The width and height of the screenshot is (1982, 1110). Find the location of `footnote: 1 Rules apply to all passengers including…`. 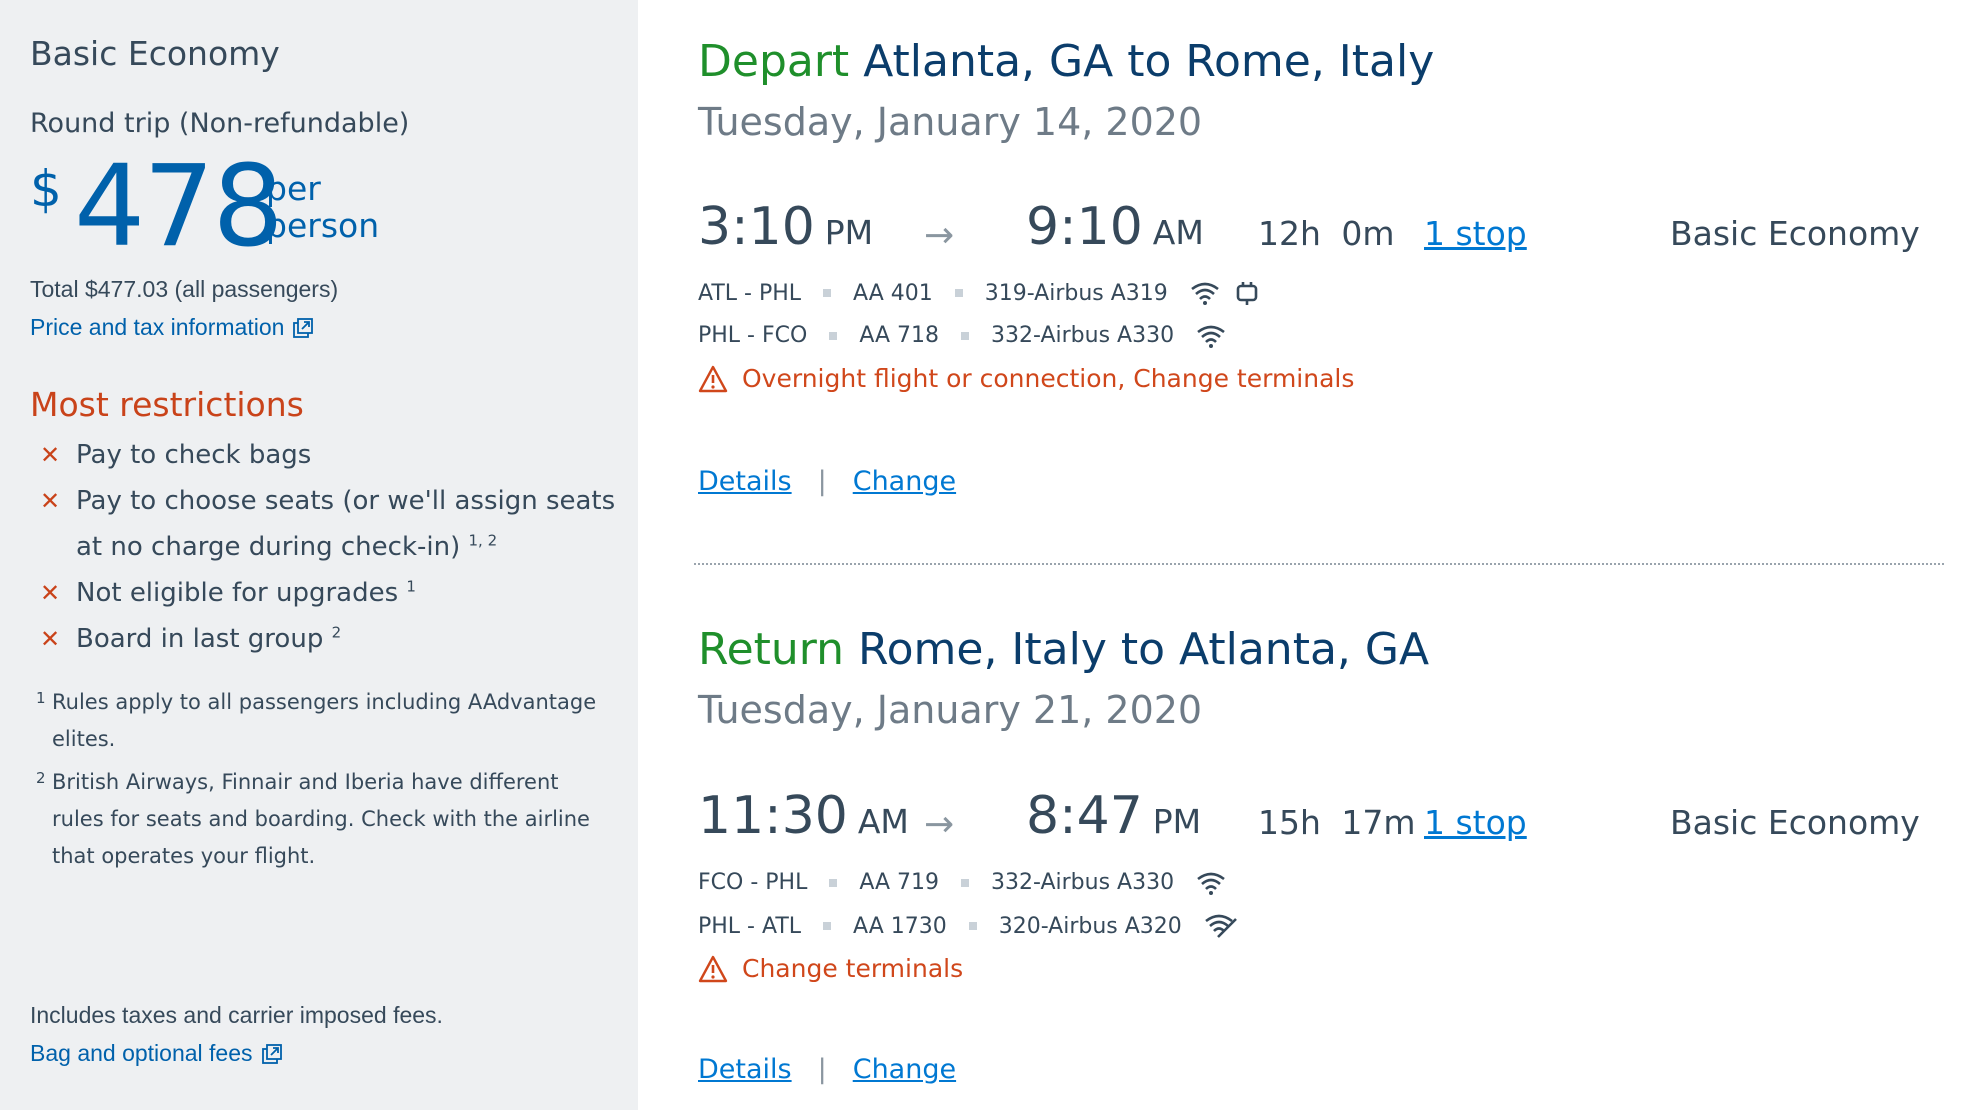

footnote: 1 Rules apply to all passengers including… is located at coordinates (316, 720).